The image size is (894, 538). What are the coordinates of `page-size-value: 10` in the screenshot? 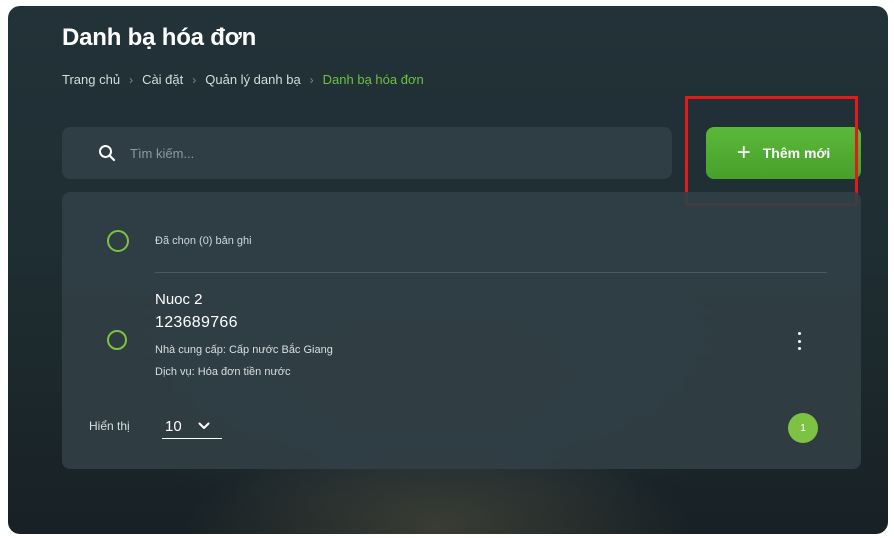 It's located at (173, 426).